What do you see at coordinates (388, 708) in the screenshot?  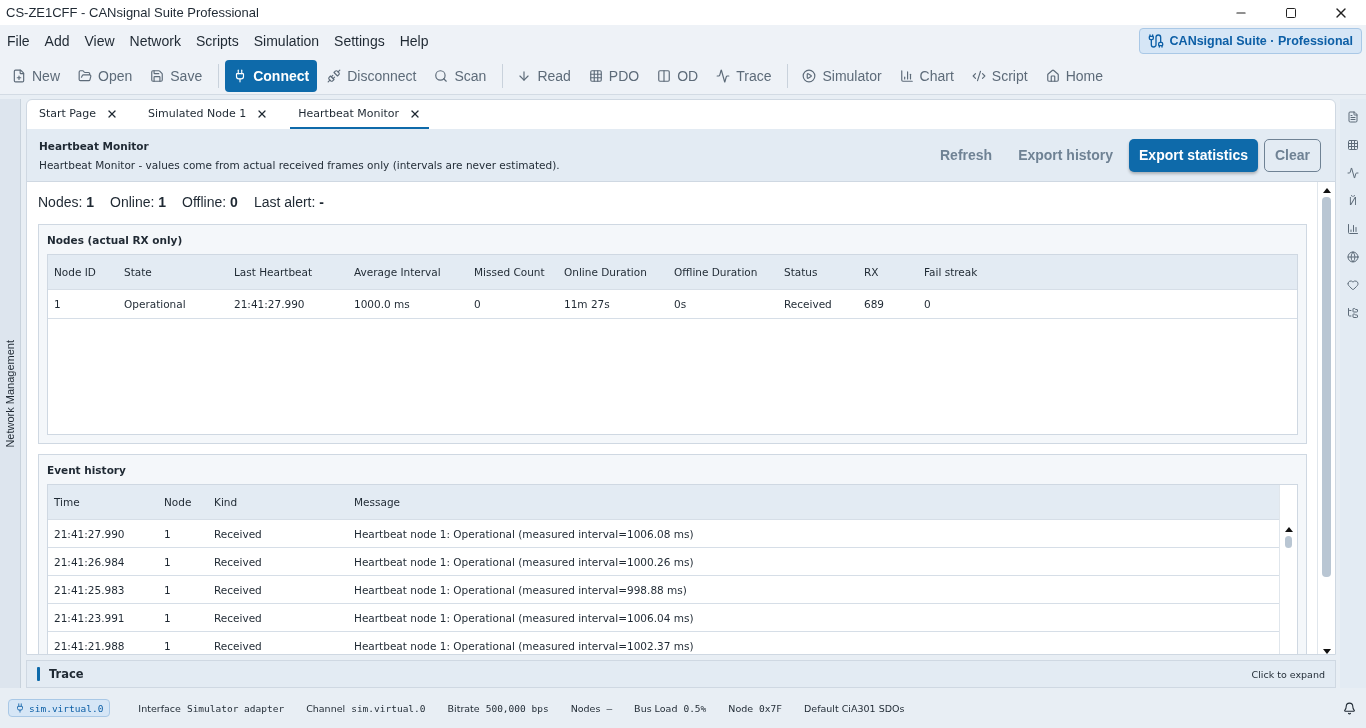 I see `status-value: sim.virtual.0` at bounding box center [388, 708].